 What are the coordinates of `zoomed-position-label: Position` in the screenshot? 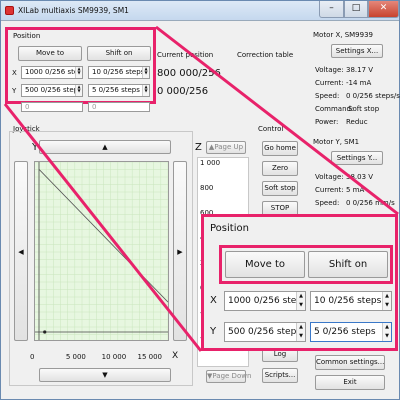 It's located at (229, 228).